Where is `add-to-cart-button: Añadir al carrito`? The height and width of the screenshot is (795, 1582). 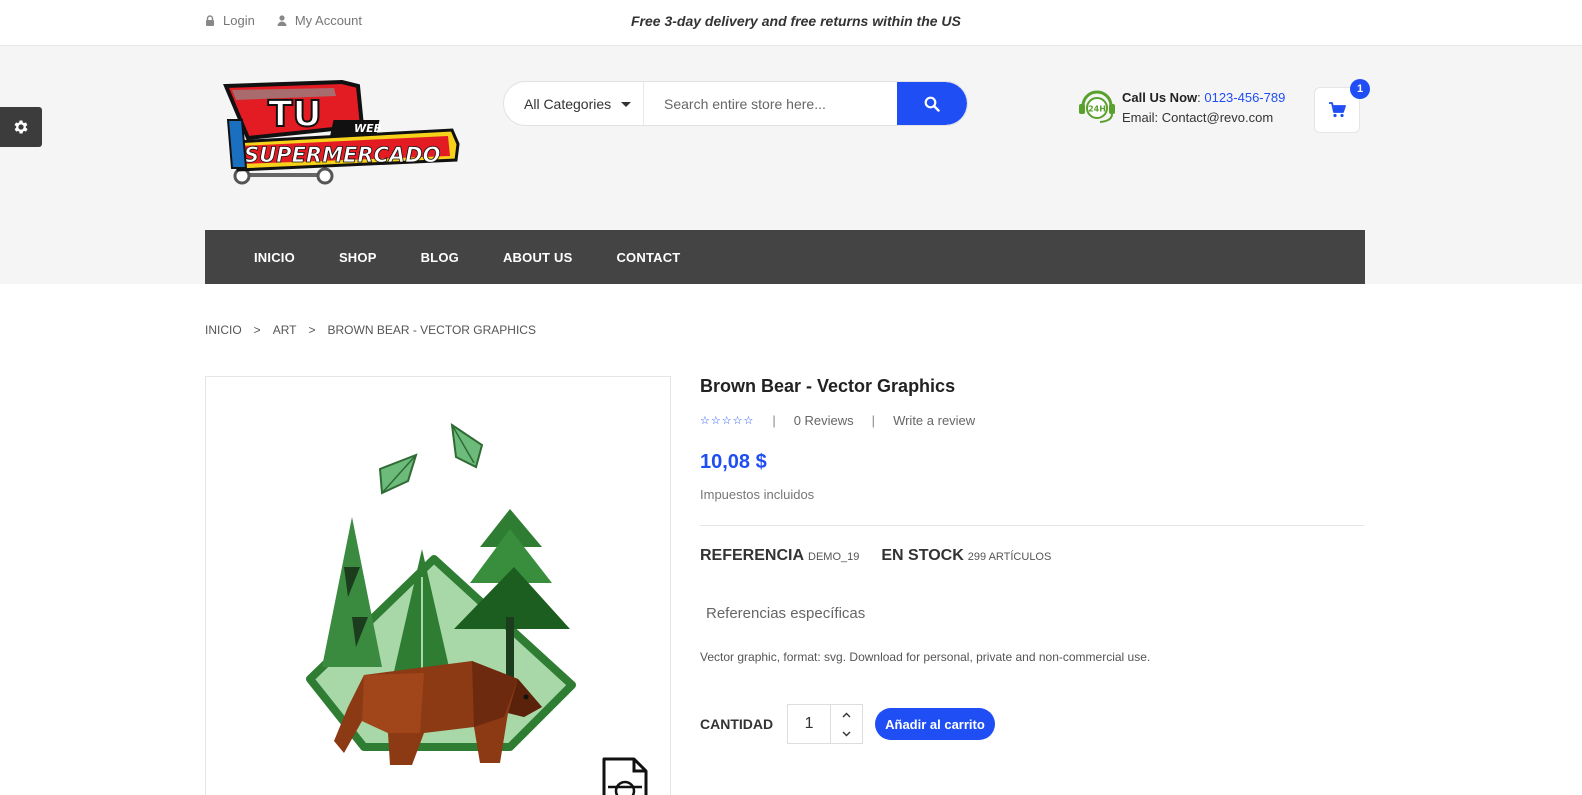 add-to-cart-button: Añadir al carrito is located at coordinates (935, 724).